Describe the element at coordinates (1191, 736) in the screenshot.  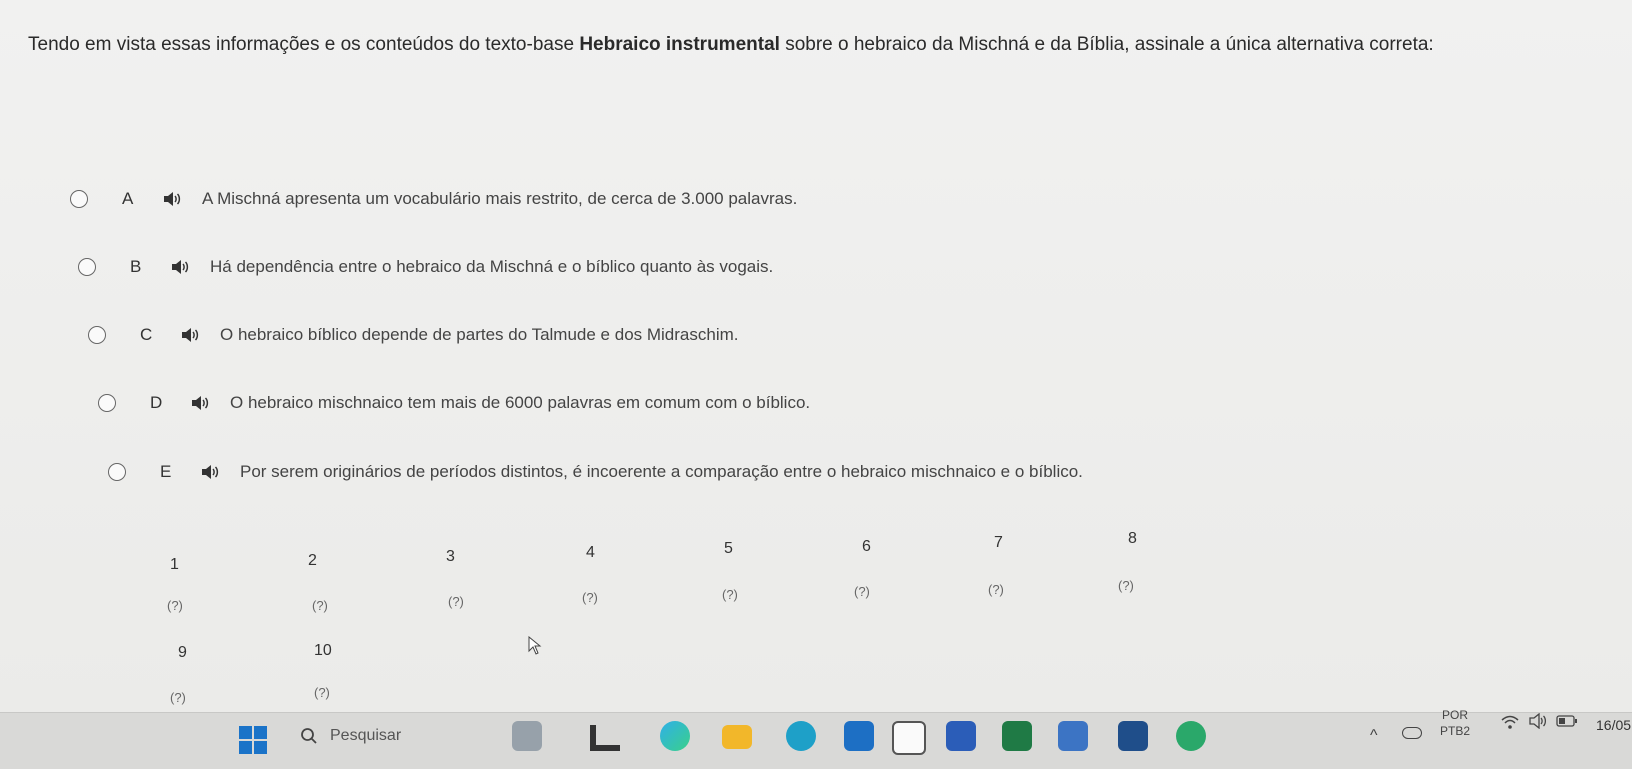
I see `whatsapp-icon` at that location.